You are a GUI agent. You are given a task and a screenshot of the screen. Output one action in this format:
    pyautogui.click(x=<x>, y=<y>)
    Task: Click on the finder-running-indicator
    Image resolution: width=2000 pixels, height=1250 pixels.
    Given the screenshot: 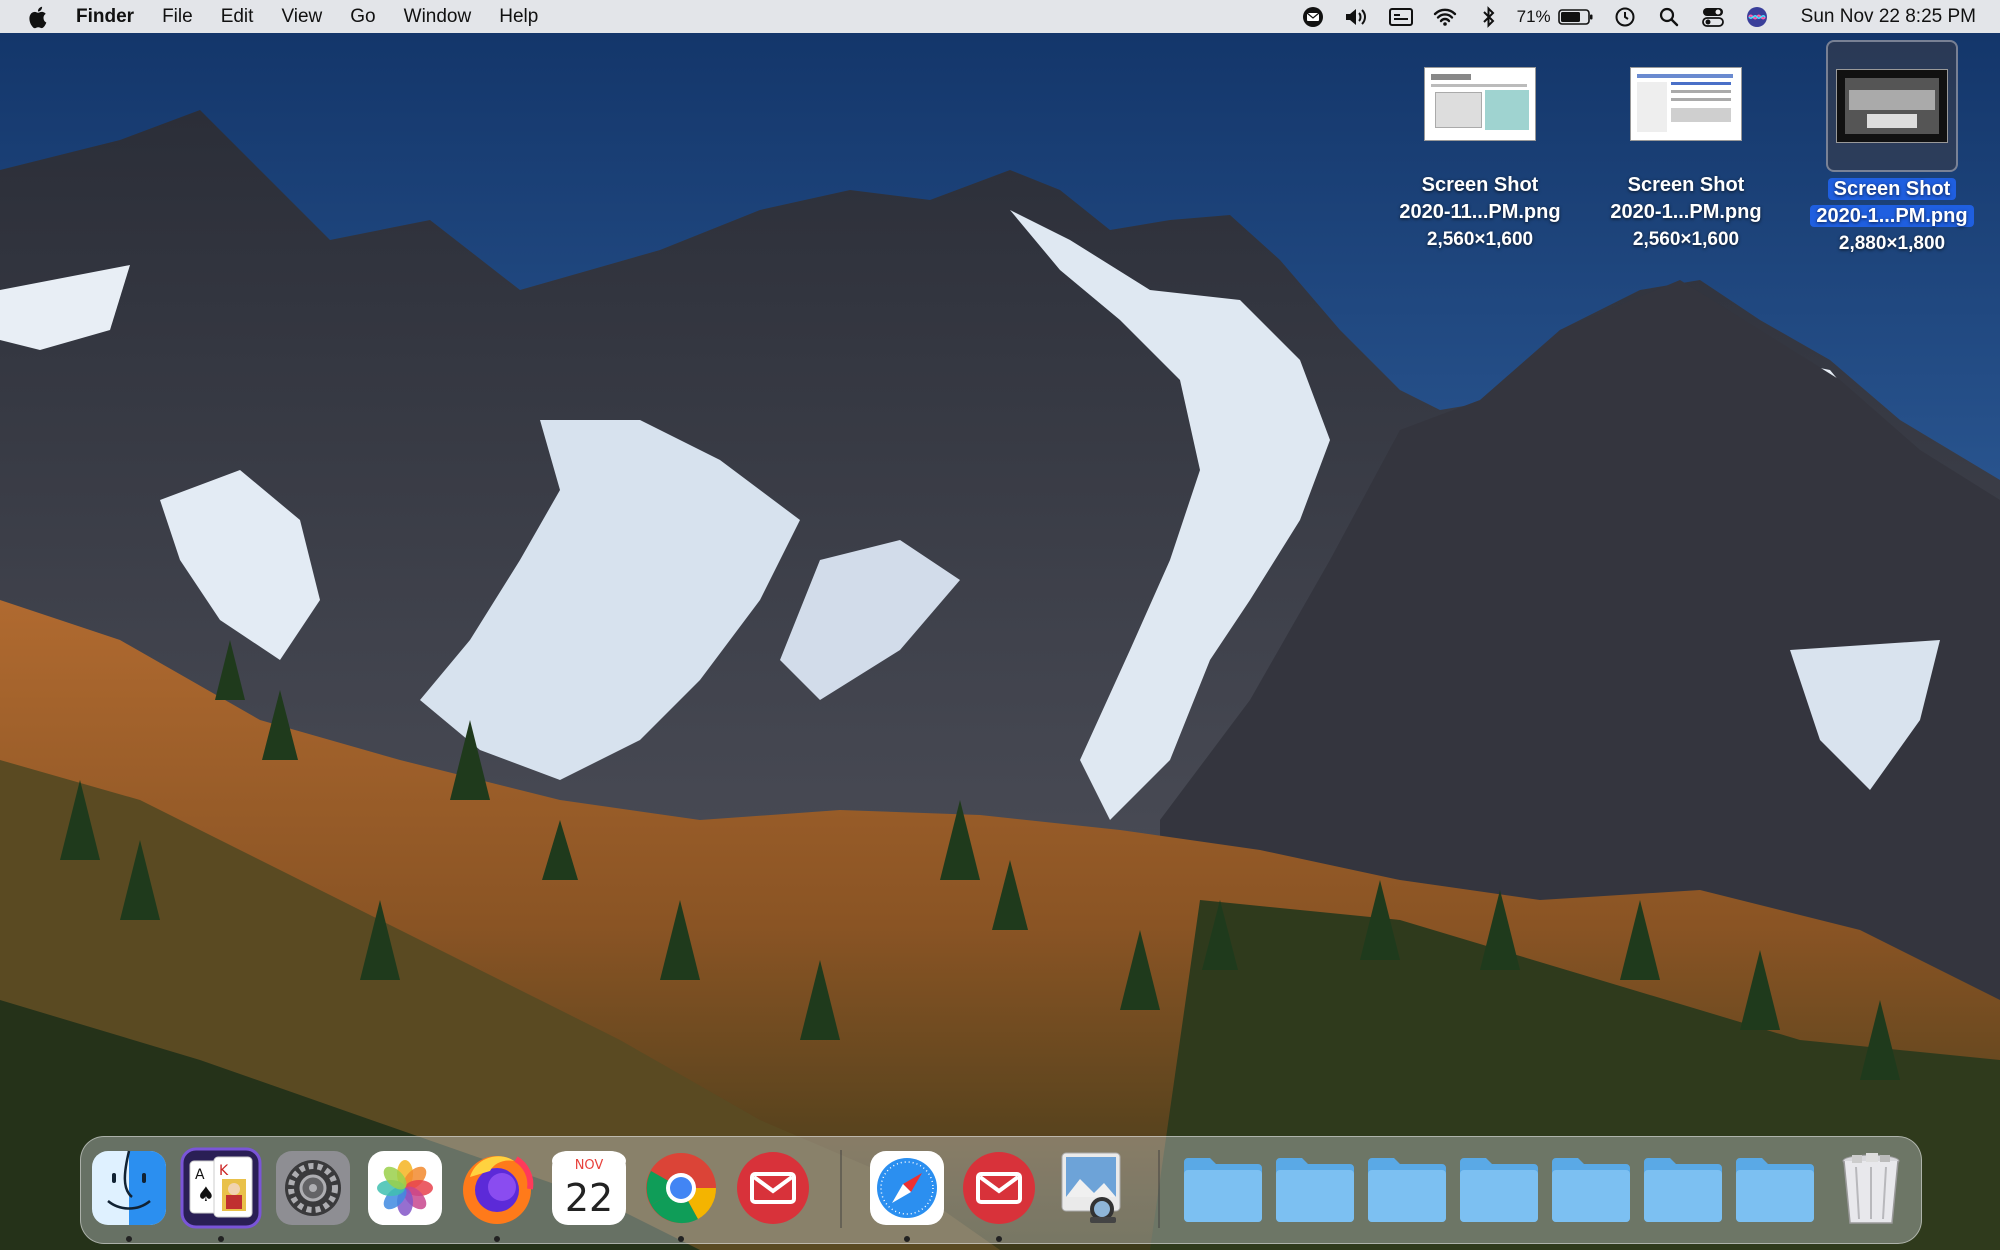 What is the action you would take?
    pyautogui.click(x=129, y=1239)
    